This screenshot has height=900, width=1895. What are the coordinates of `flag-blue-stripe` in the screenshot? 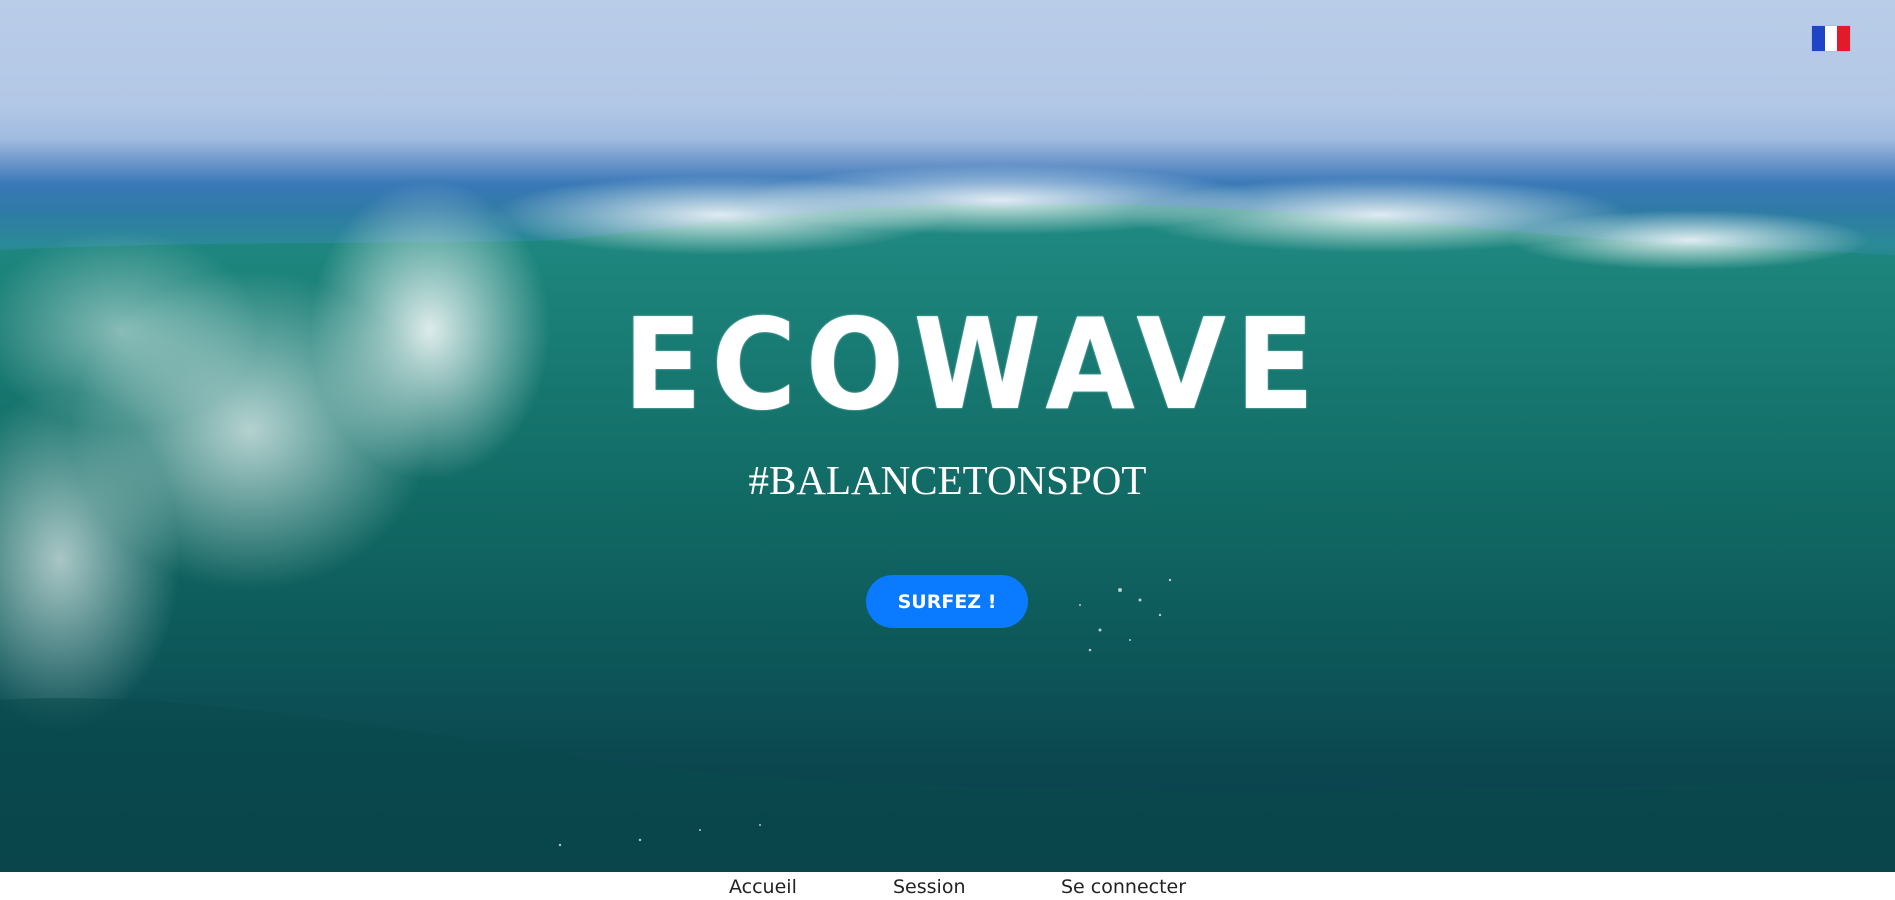 It's located at (1818, 38).